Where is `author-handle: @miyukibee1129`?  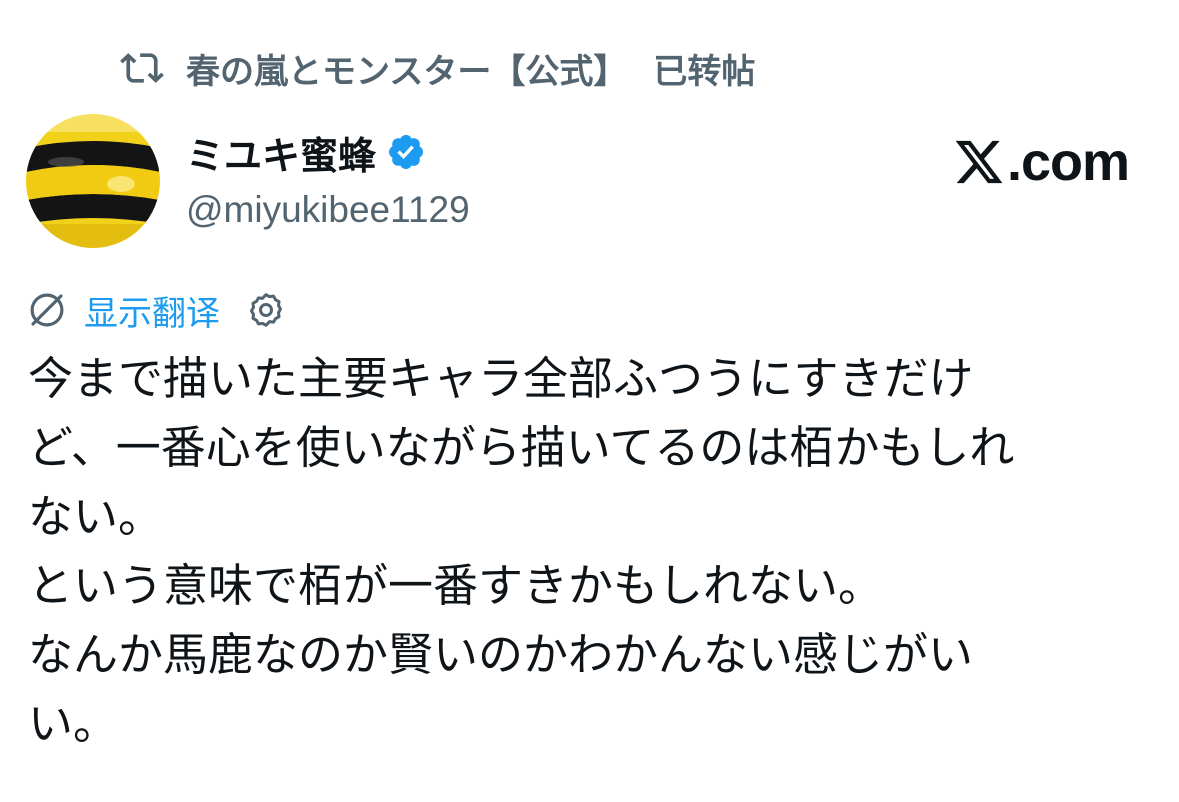 author-handle: @miyukibee1129 is located at coordinates (328, 210).